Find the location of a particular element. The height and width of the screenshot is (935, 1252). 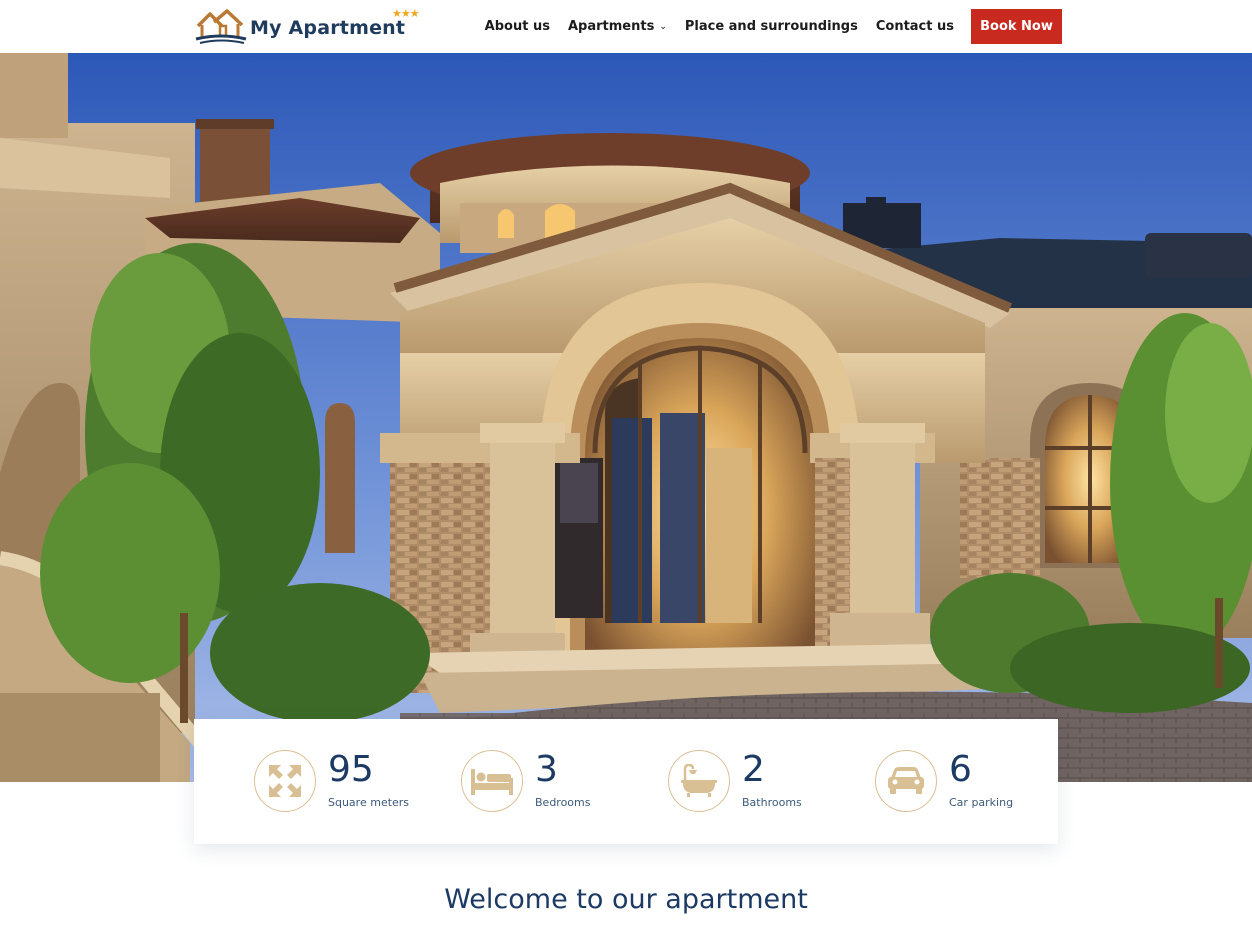

book-now-button: Book Now is located at coordinates (1016, 26).